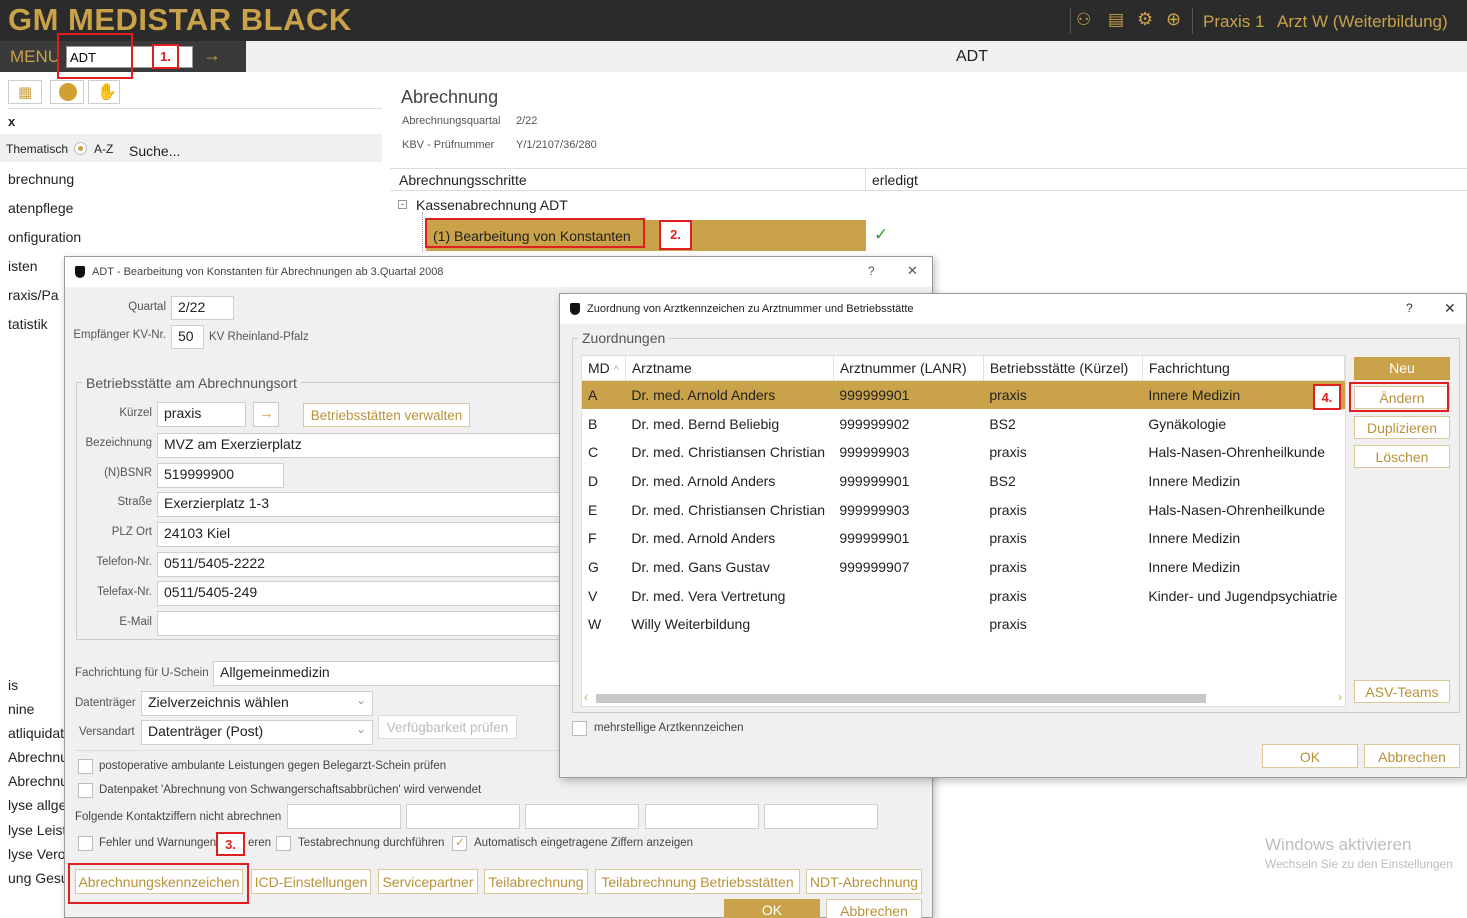 This screenshot has height=918, width=1467. What do you see at coordinates (1063, 368) in the screenshot?
I see `column-header: Betriebsstätte (Kürzel)` at bounding box center [1063, 368].